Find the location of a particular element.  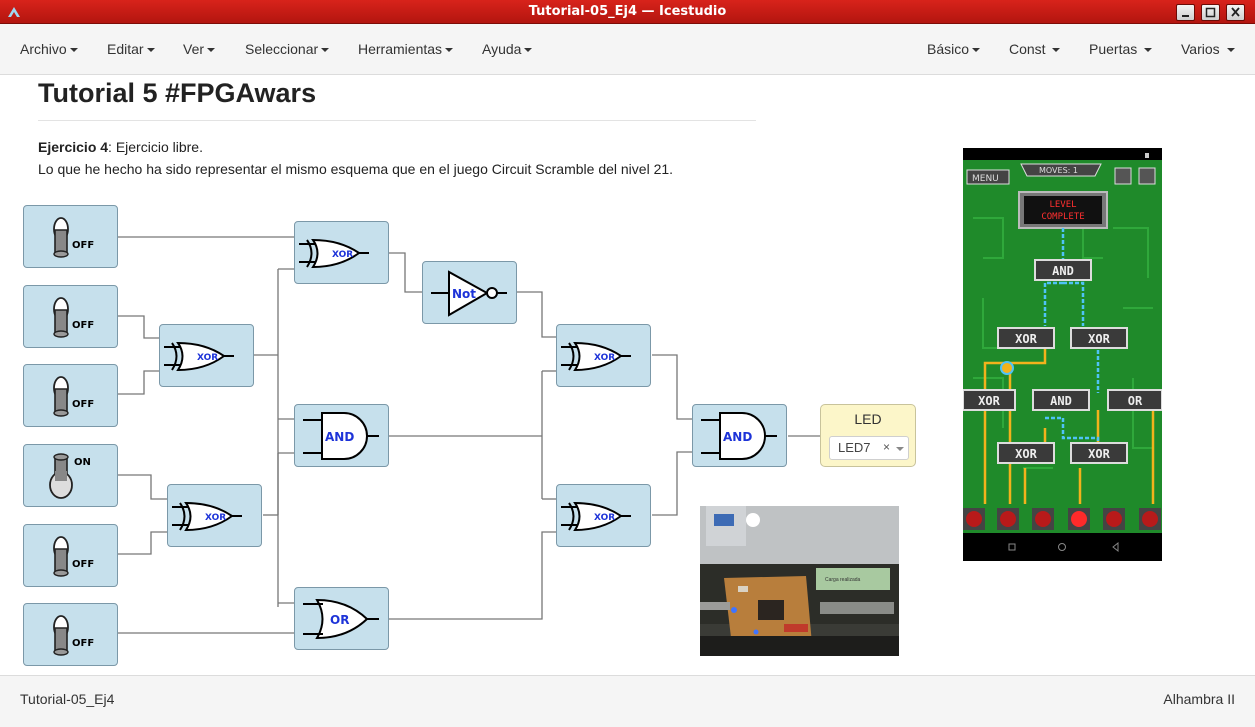

board-name: Alhambra II is located at coordinates (1199, 699).